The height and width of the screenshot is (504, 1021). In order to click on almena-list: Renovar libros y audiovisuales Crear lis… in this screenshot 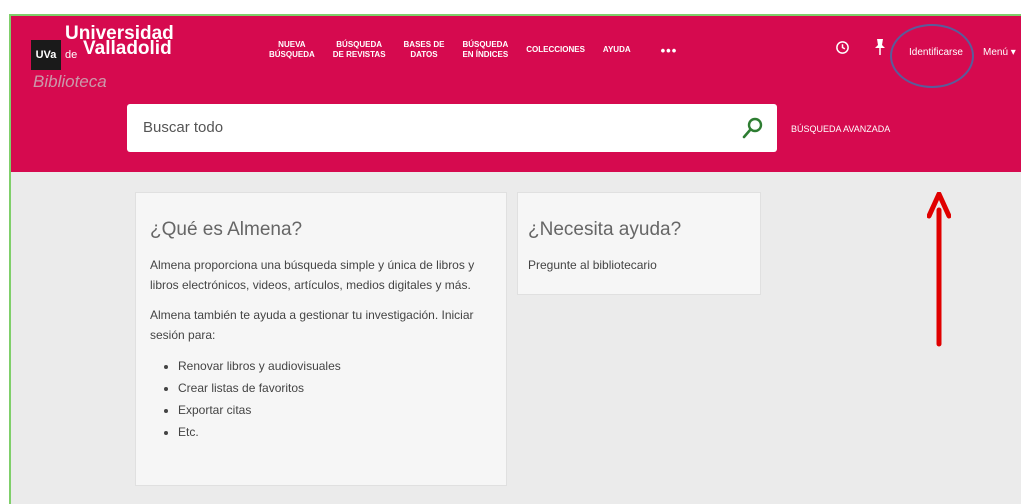, I will do `click(321, 399)`.